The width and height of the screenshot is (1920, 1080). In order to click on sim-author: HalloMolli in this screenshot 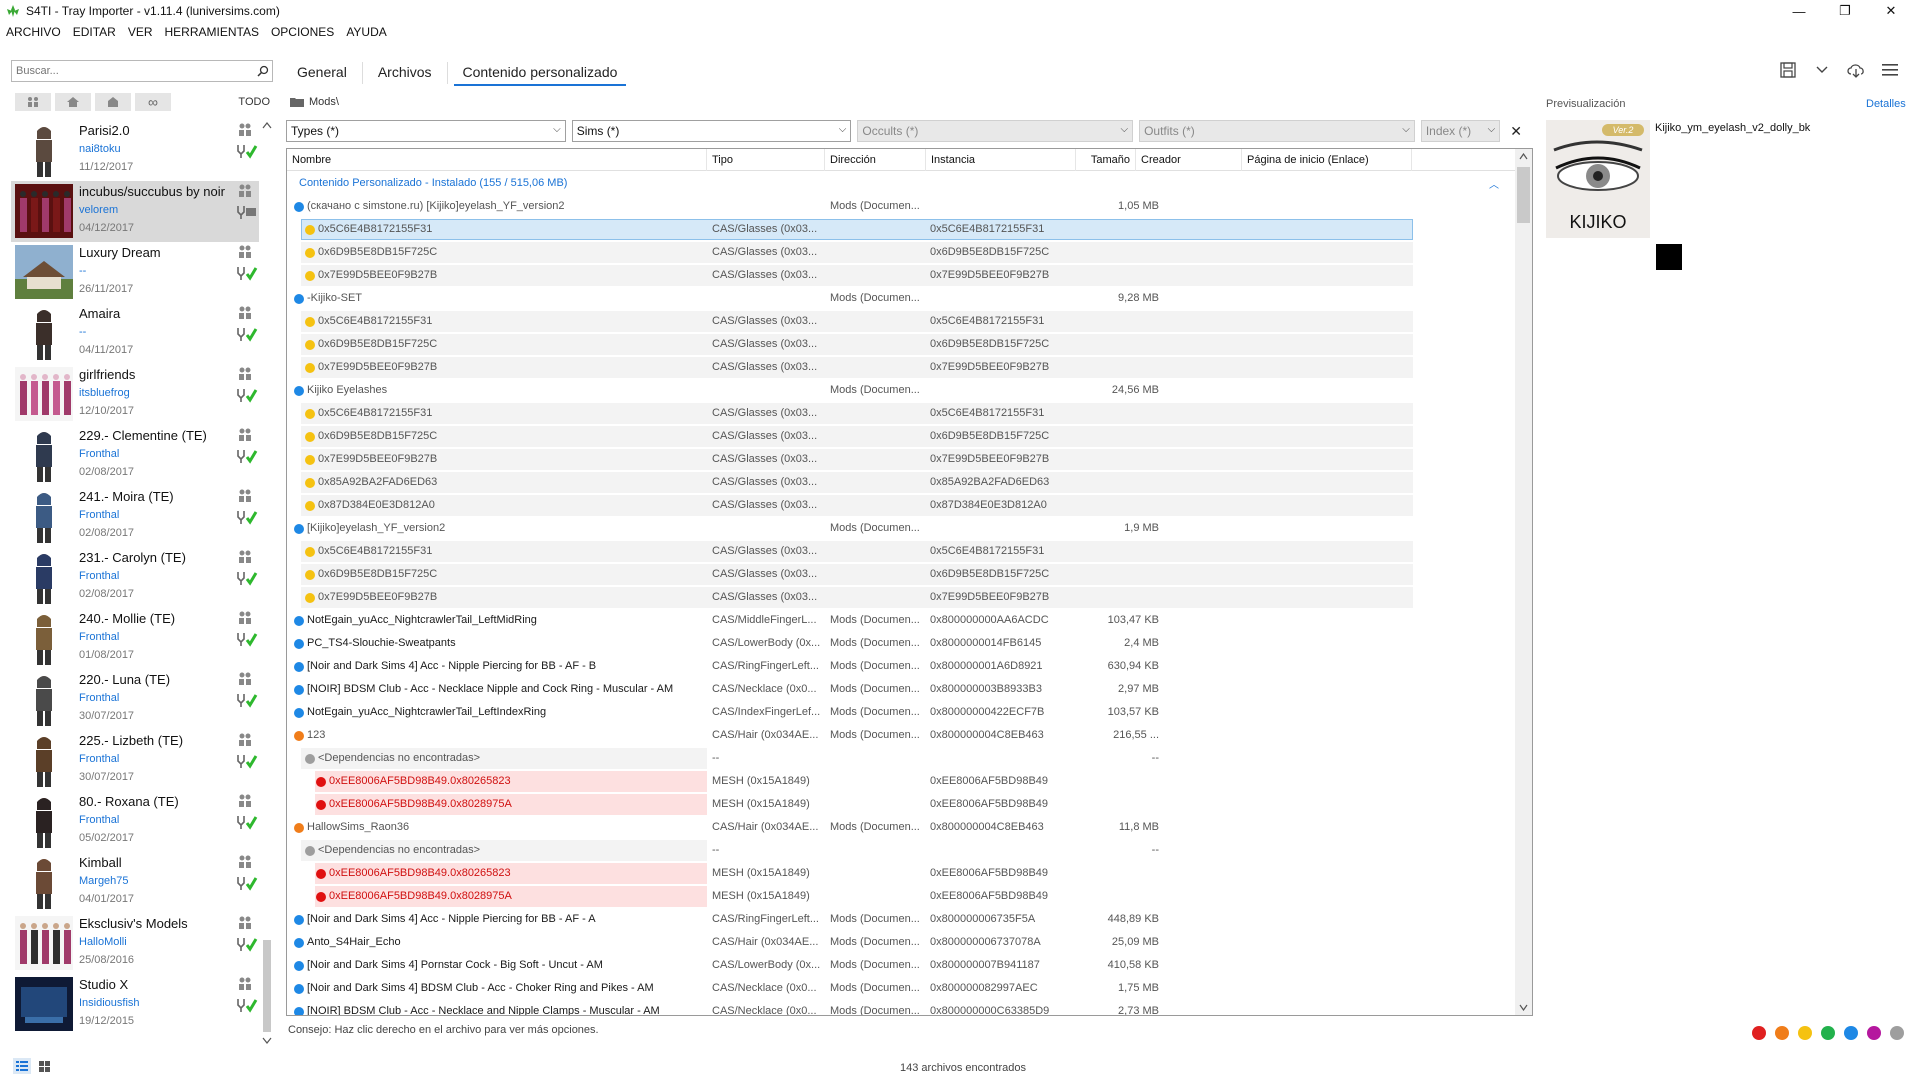, I will do `click(103, 942)`.